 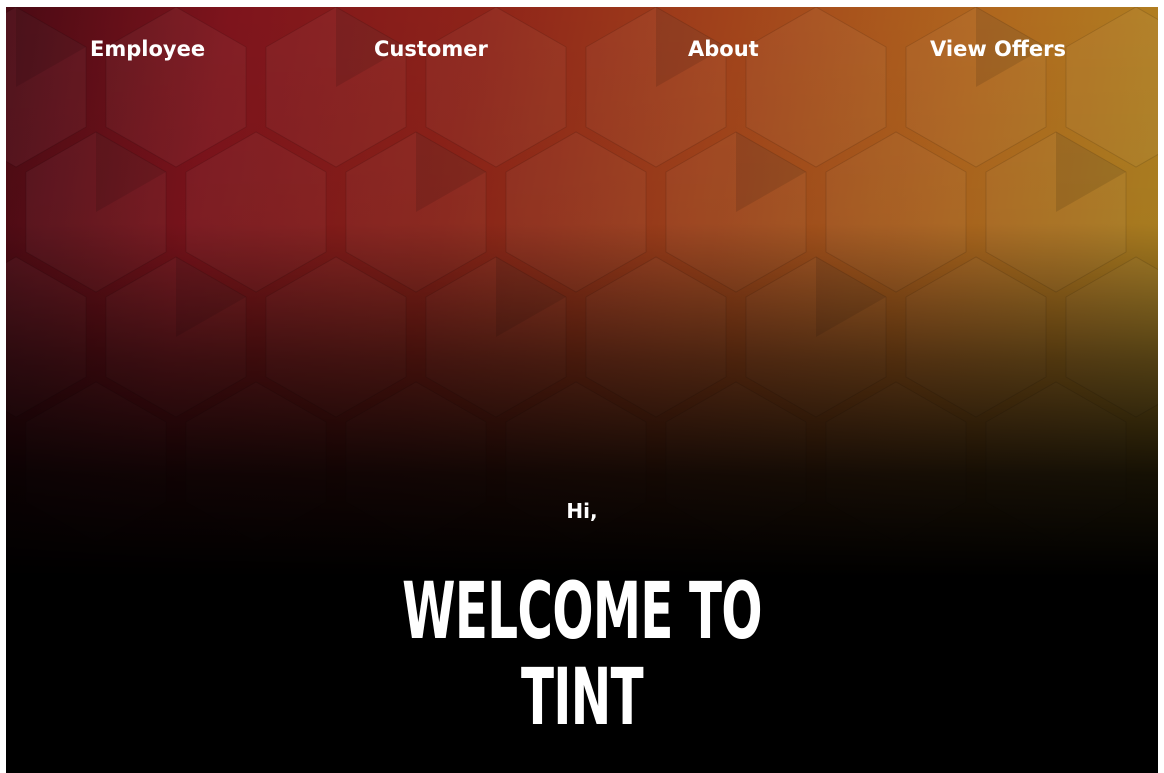 I want to click on nav-link-employee: Employee, so click(x=147, y=49).